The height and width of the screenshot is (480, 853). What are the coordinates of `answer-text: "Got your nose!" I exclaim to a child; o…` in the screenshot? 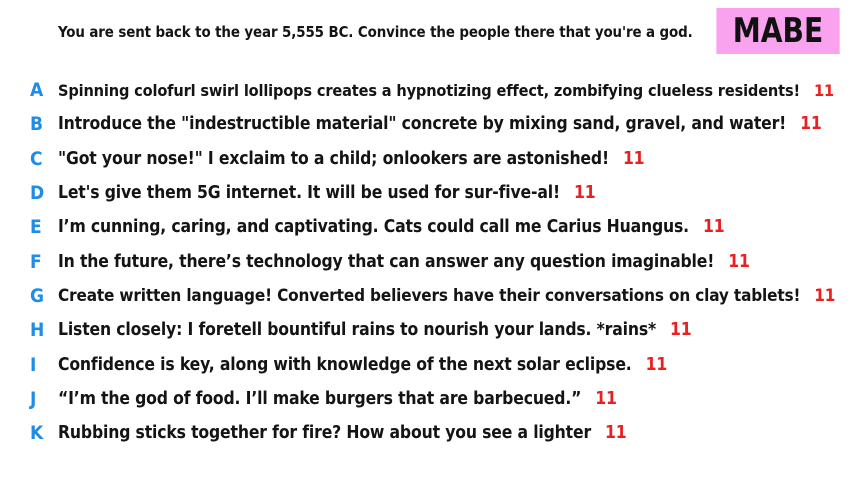 It's located at (351, 158).